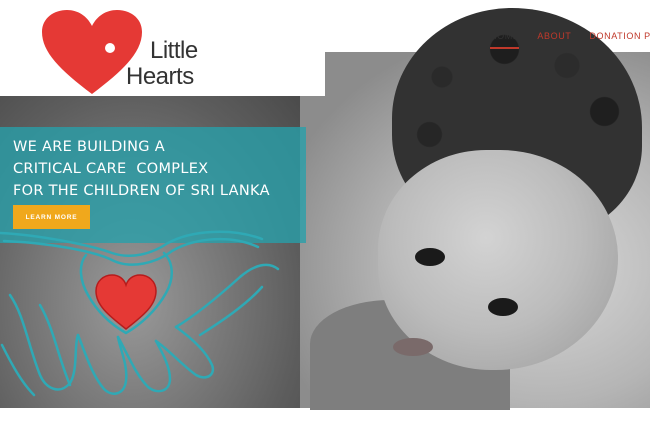 Image resolution: width=650 pixels, height=432 pixels. I want to click on nav-donation-pulse: DONATION PULSE, so click(619, 40).